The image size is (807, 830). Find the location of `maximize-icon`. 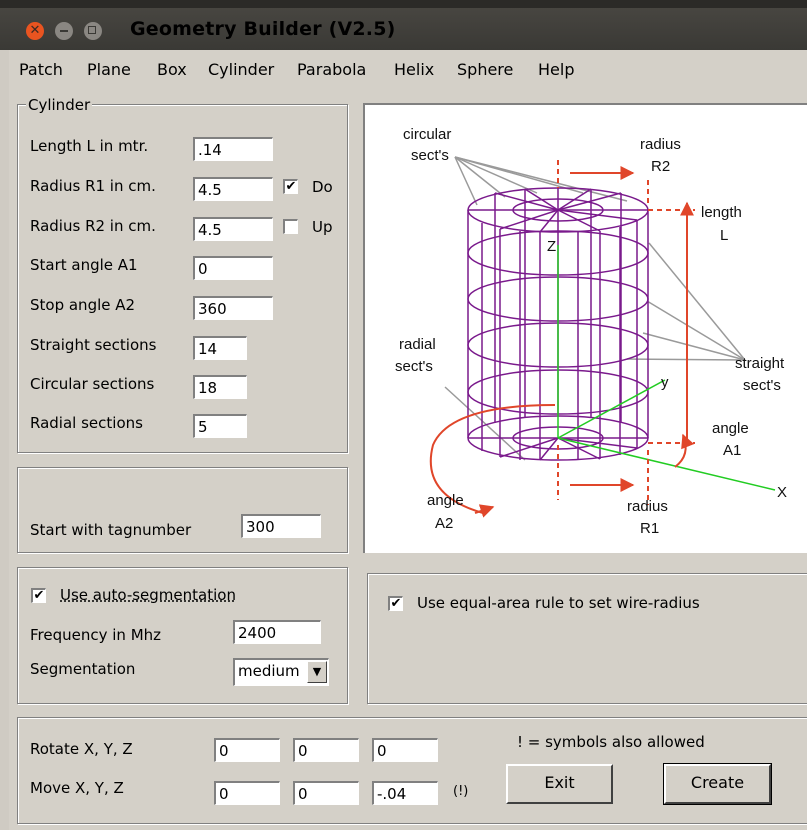

maximize-icon is located at coordinates (93, 31).